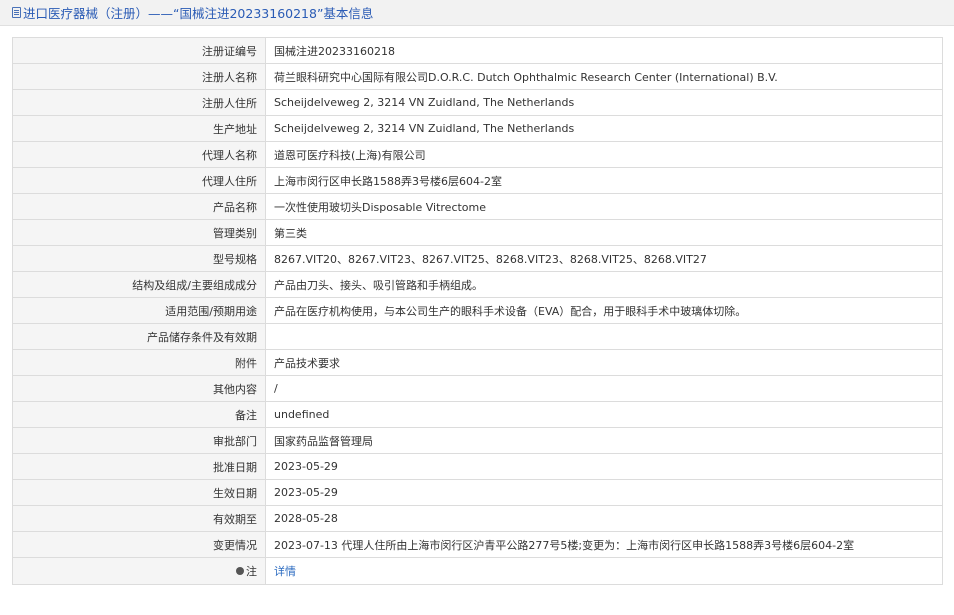  Describe the element at coordinates (604, 284) in the screenshot. I see `row-value: 产品由刀头、接头、吸引管路和手柄组成。` at that location.